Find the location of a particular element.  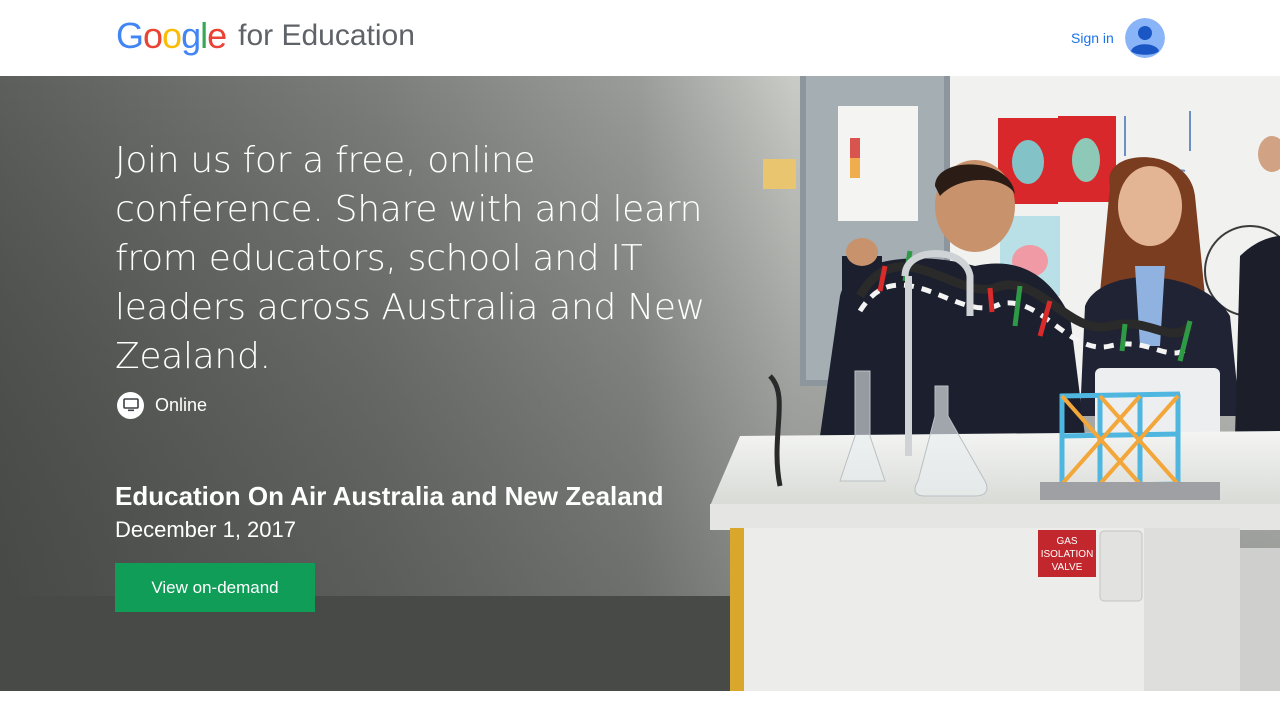

account-avatar-icon is located at coordinates (1145, 38).